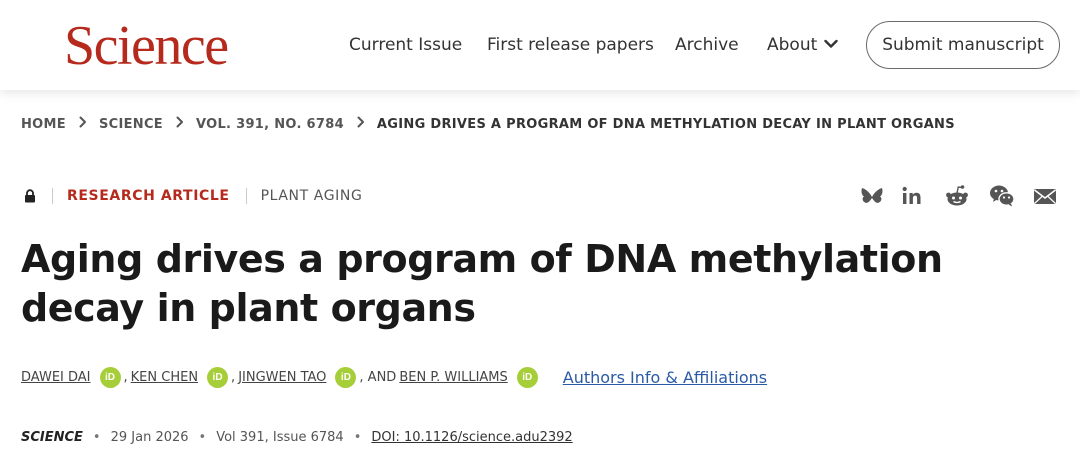 This screenshot has width=1080, height=455. What do you see at coordinates (471, 437) in the screenshot?
I see `doi-link: DOI: 10.1126/science.adu2392` at bounding box center [471, 437].